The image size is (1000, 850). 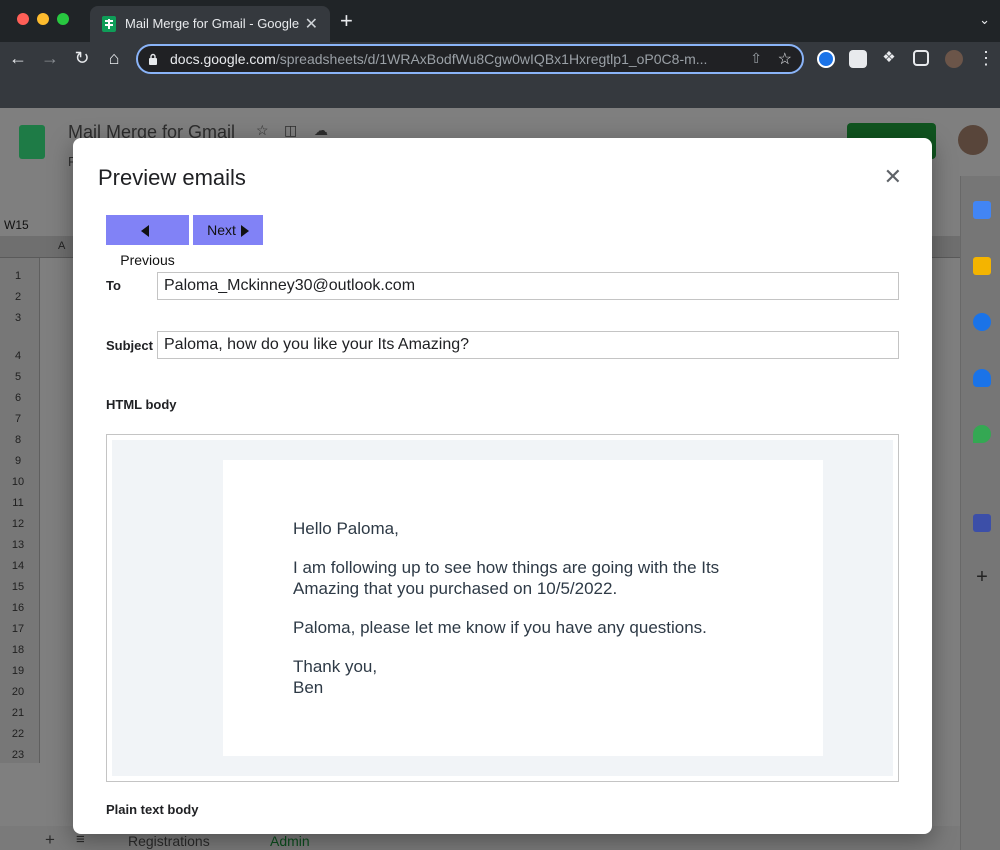 What do you see at coordinates (982, 210) in the screenshot?
I see `calendar-icon` at bounding box center [982, 210].